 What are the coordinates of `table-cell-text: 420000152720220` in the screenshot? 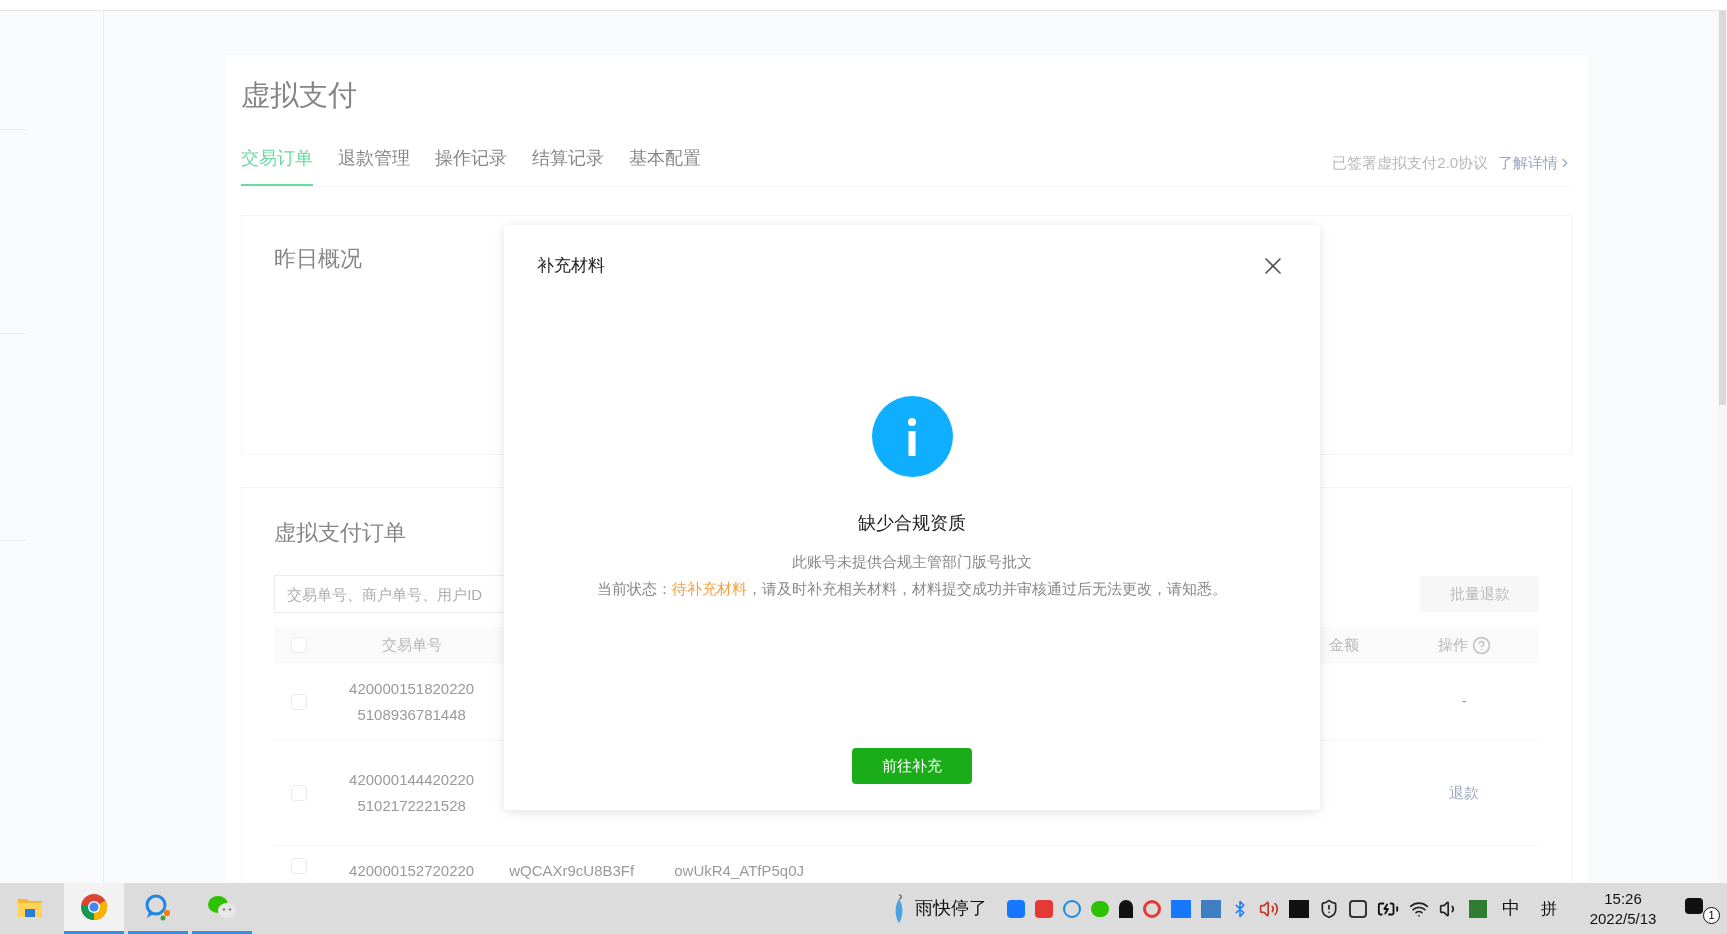 It's located at (412, 871).